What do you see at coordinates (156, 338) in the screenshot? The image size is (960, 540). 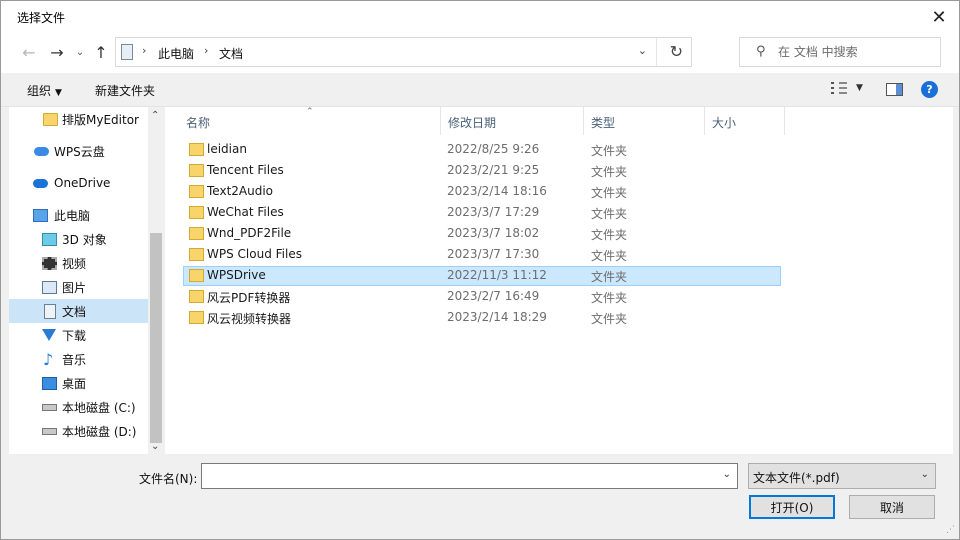 I see `scrollbar-thumb` at bounding box center [156, 338].